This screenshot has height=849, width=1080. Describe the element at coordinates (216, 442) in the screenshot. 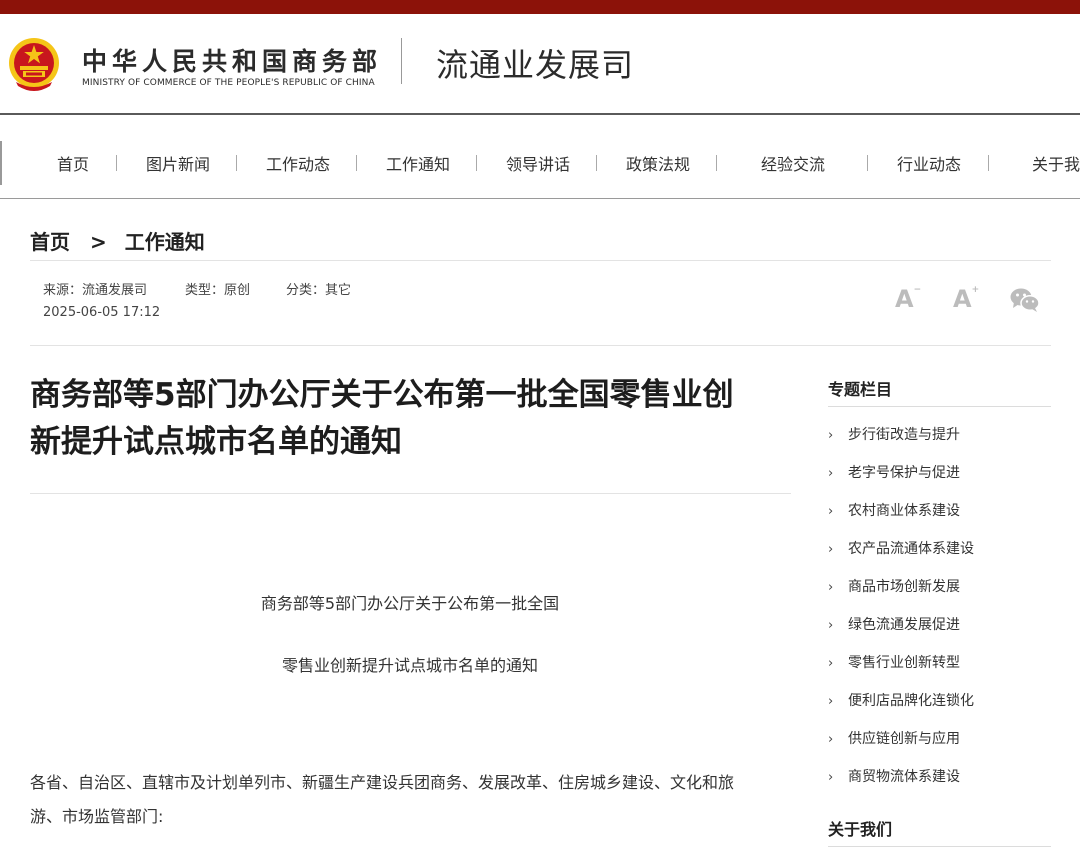

I see `article-title-line: 新提升试点城市名单的通知` at that location.